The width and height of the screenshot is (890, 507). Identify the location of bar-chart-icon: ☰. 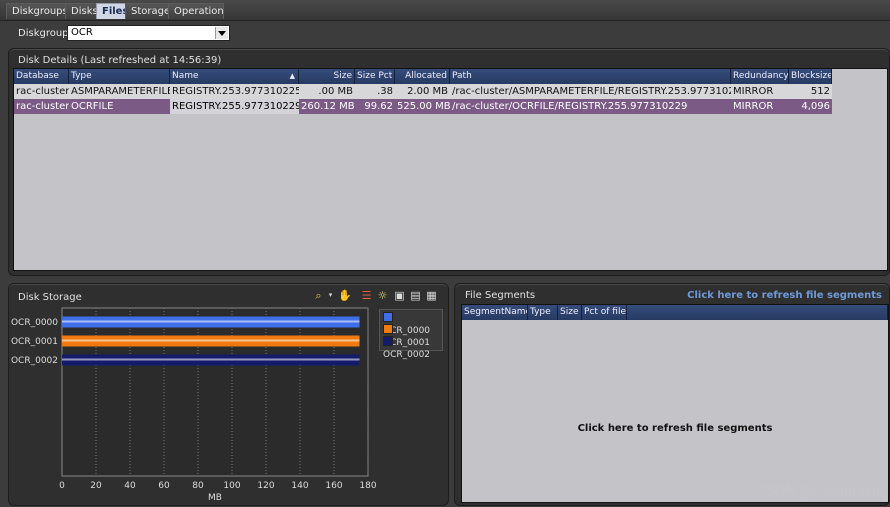
(366, 295).